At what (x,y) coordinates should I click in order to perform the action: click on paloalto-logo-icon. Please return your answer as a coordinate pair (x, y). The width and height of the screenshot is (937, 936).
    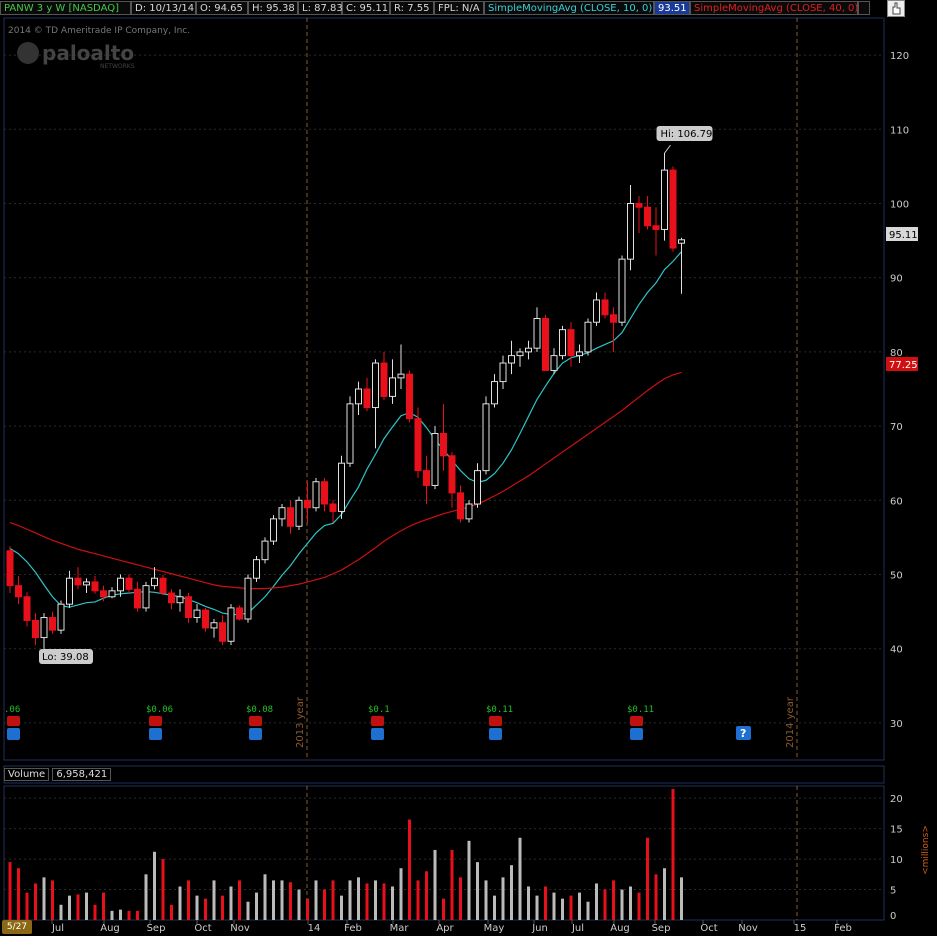
    Looking at the image, I should click on (28, 53).